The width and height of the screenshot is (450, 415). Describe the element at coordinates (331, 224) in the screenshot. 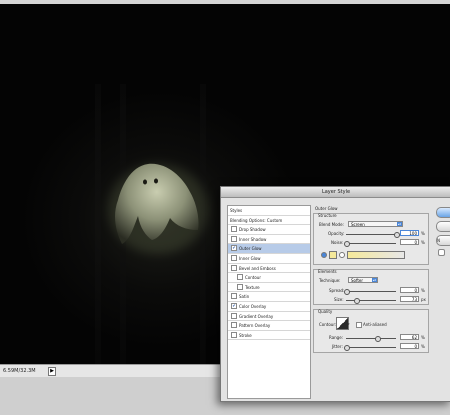

I see `blend-mode-label: Blend Mode:` at that location.